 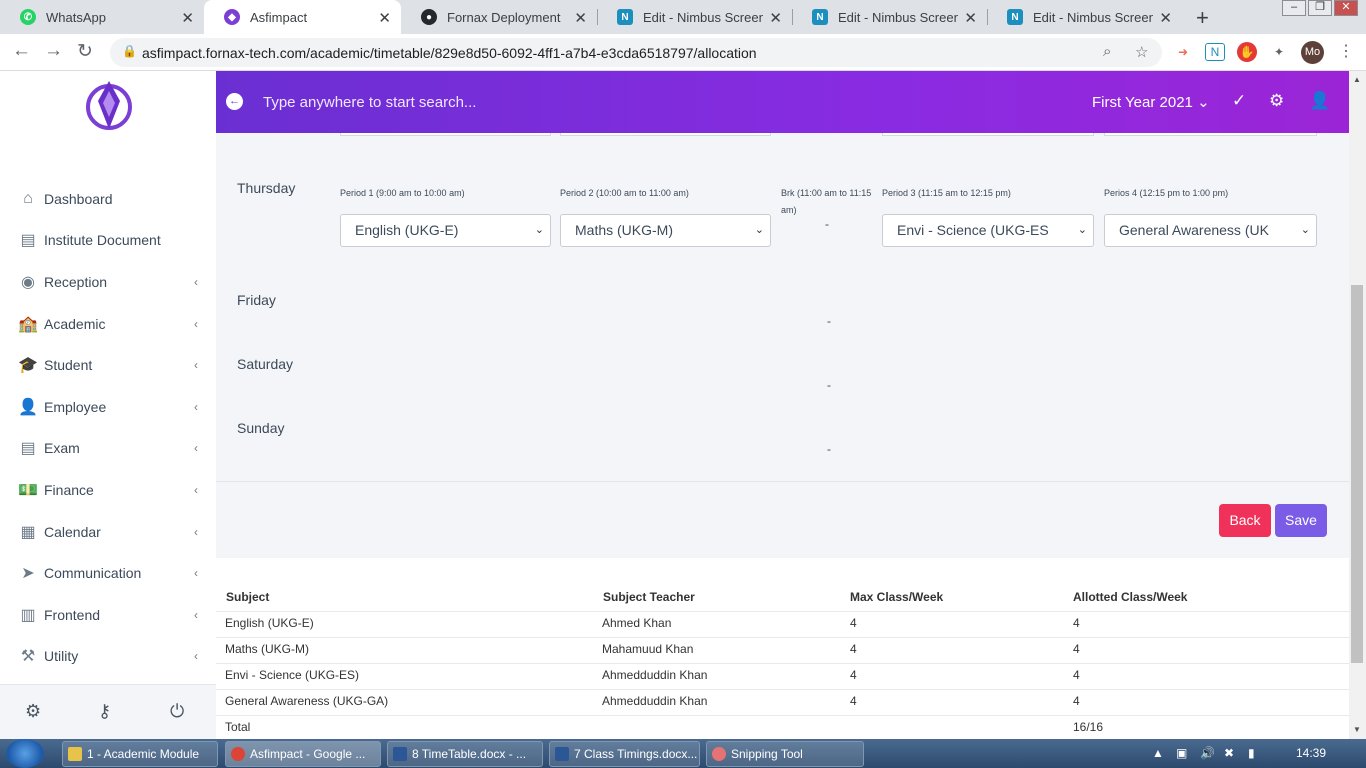 What do you see at coordinates (108, 656) in the screenshot?
I see `sidebar-item-utility: ⚒ Utility ‹` at bounding box center [108, 656].